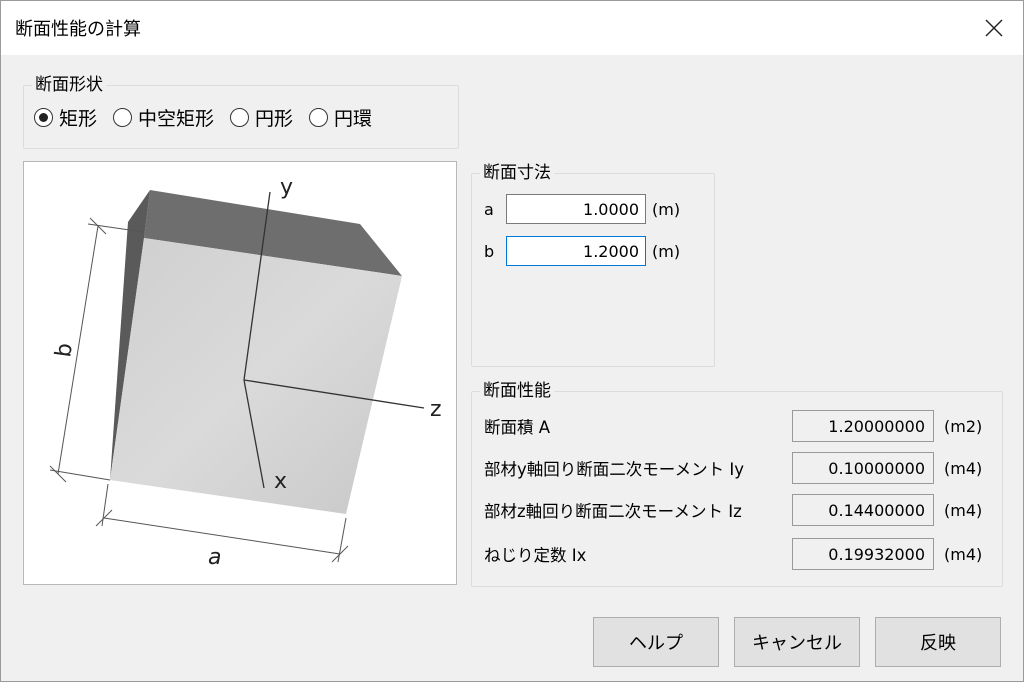 The image size is (1024, 682). I want to click on radio-ring: 円環, so click(340, 117).